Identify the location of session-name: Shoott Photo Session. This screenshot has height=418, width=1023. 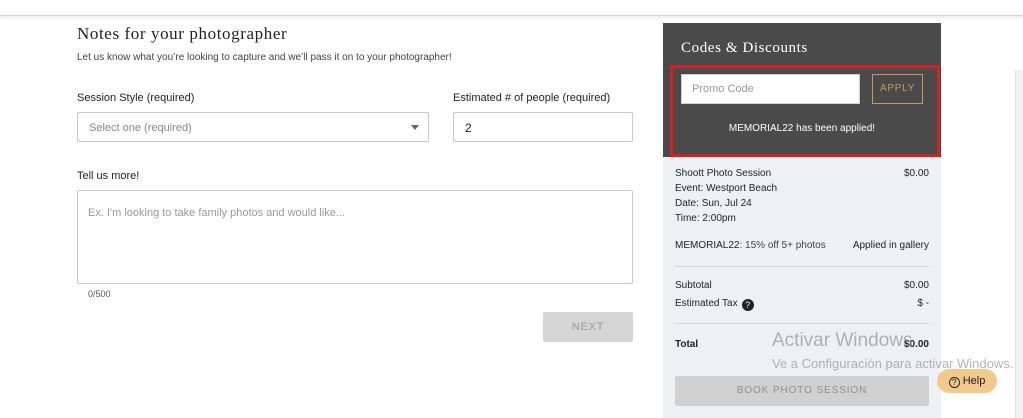
(723, 173).